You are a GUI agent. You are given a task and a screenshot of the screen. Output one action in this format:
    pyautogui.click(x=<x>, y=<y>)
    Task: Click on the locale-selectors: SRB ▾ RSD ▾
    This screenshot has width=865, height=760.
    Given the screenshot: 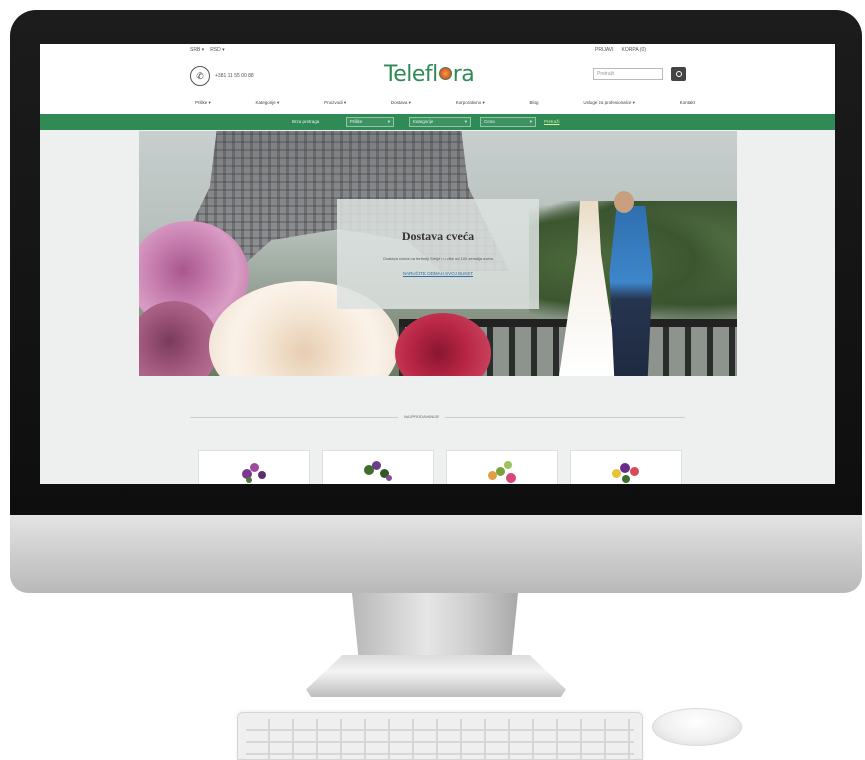 What is the action you would take?
    pyautogui.click(x=207, y=50)
    